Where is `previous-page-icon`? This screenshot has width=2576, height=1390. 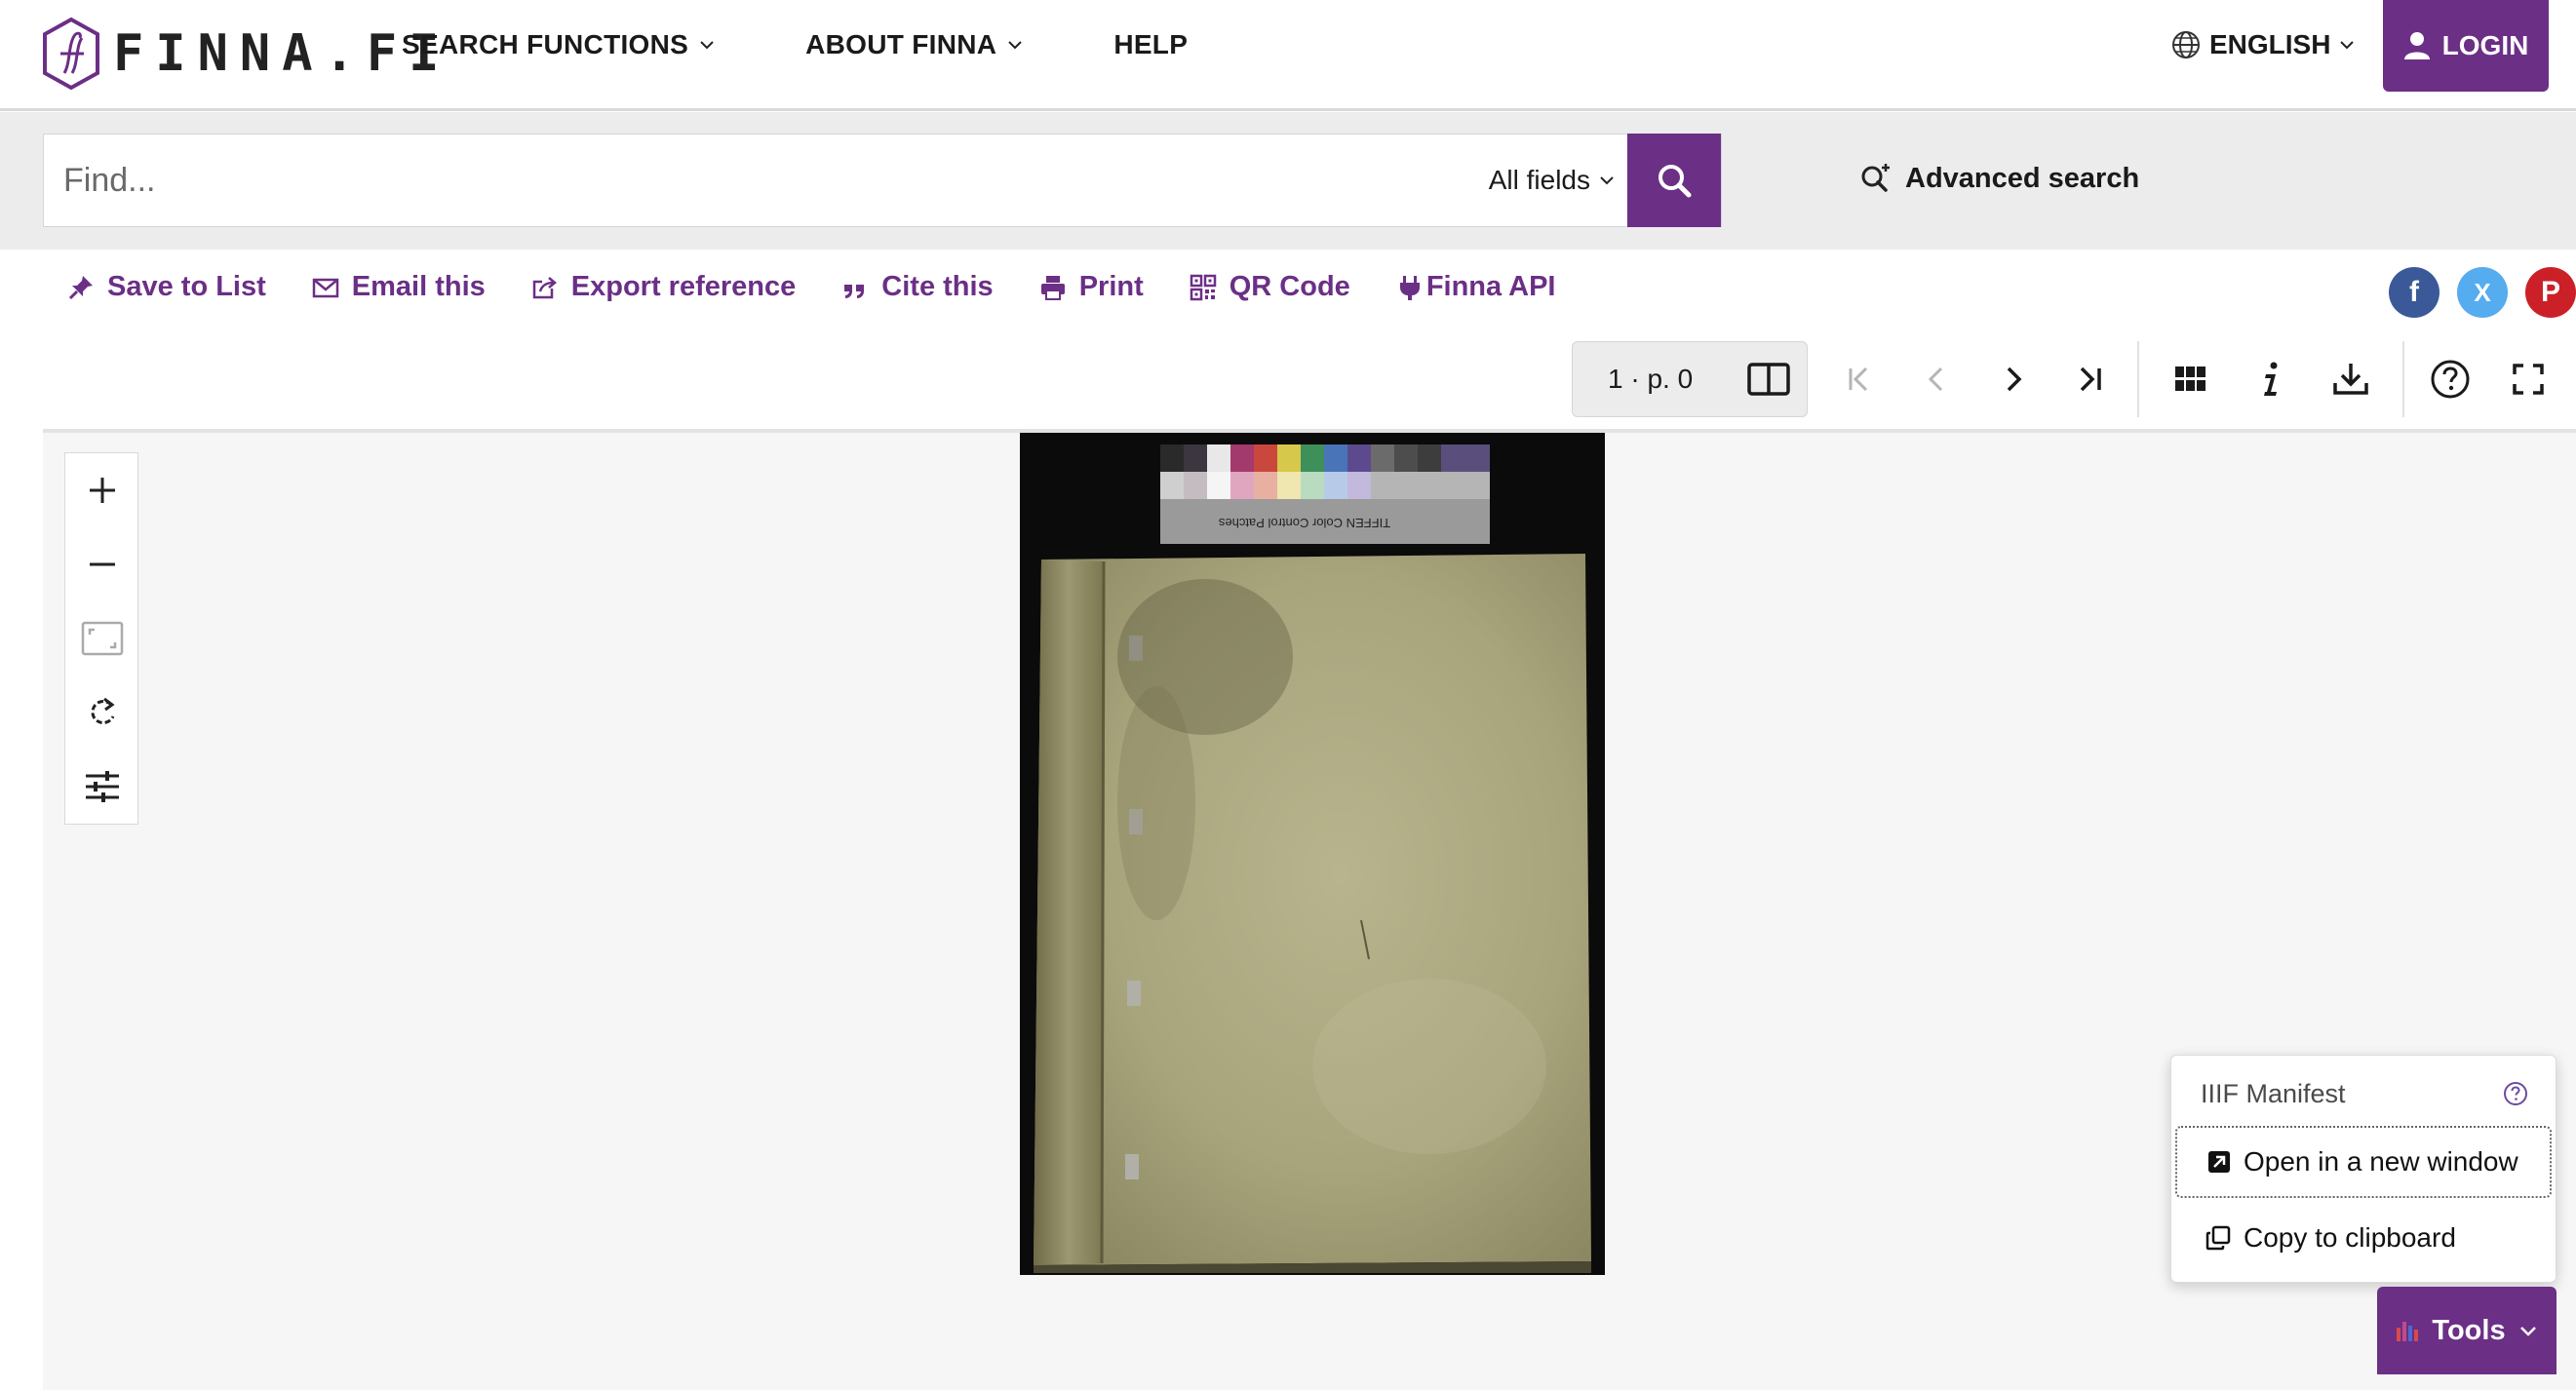
previous-page-icon is located at coordinates (1937, 379).